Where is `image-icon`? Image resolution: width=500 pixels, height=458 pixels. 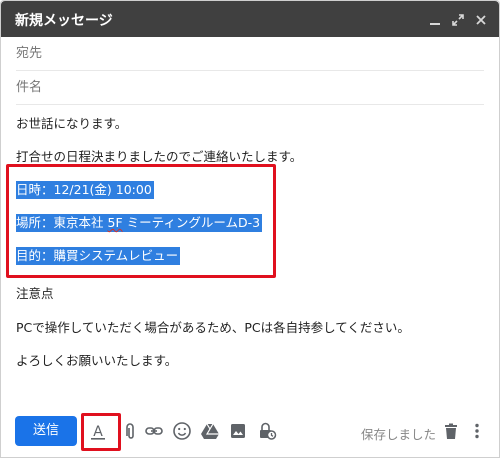
image-icon is located at coordinates (238, 431).